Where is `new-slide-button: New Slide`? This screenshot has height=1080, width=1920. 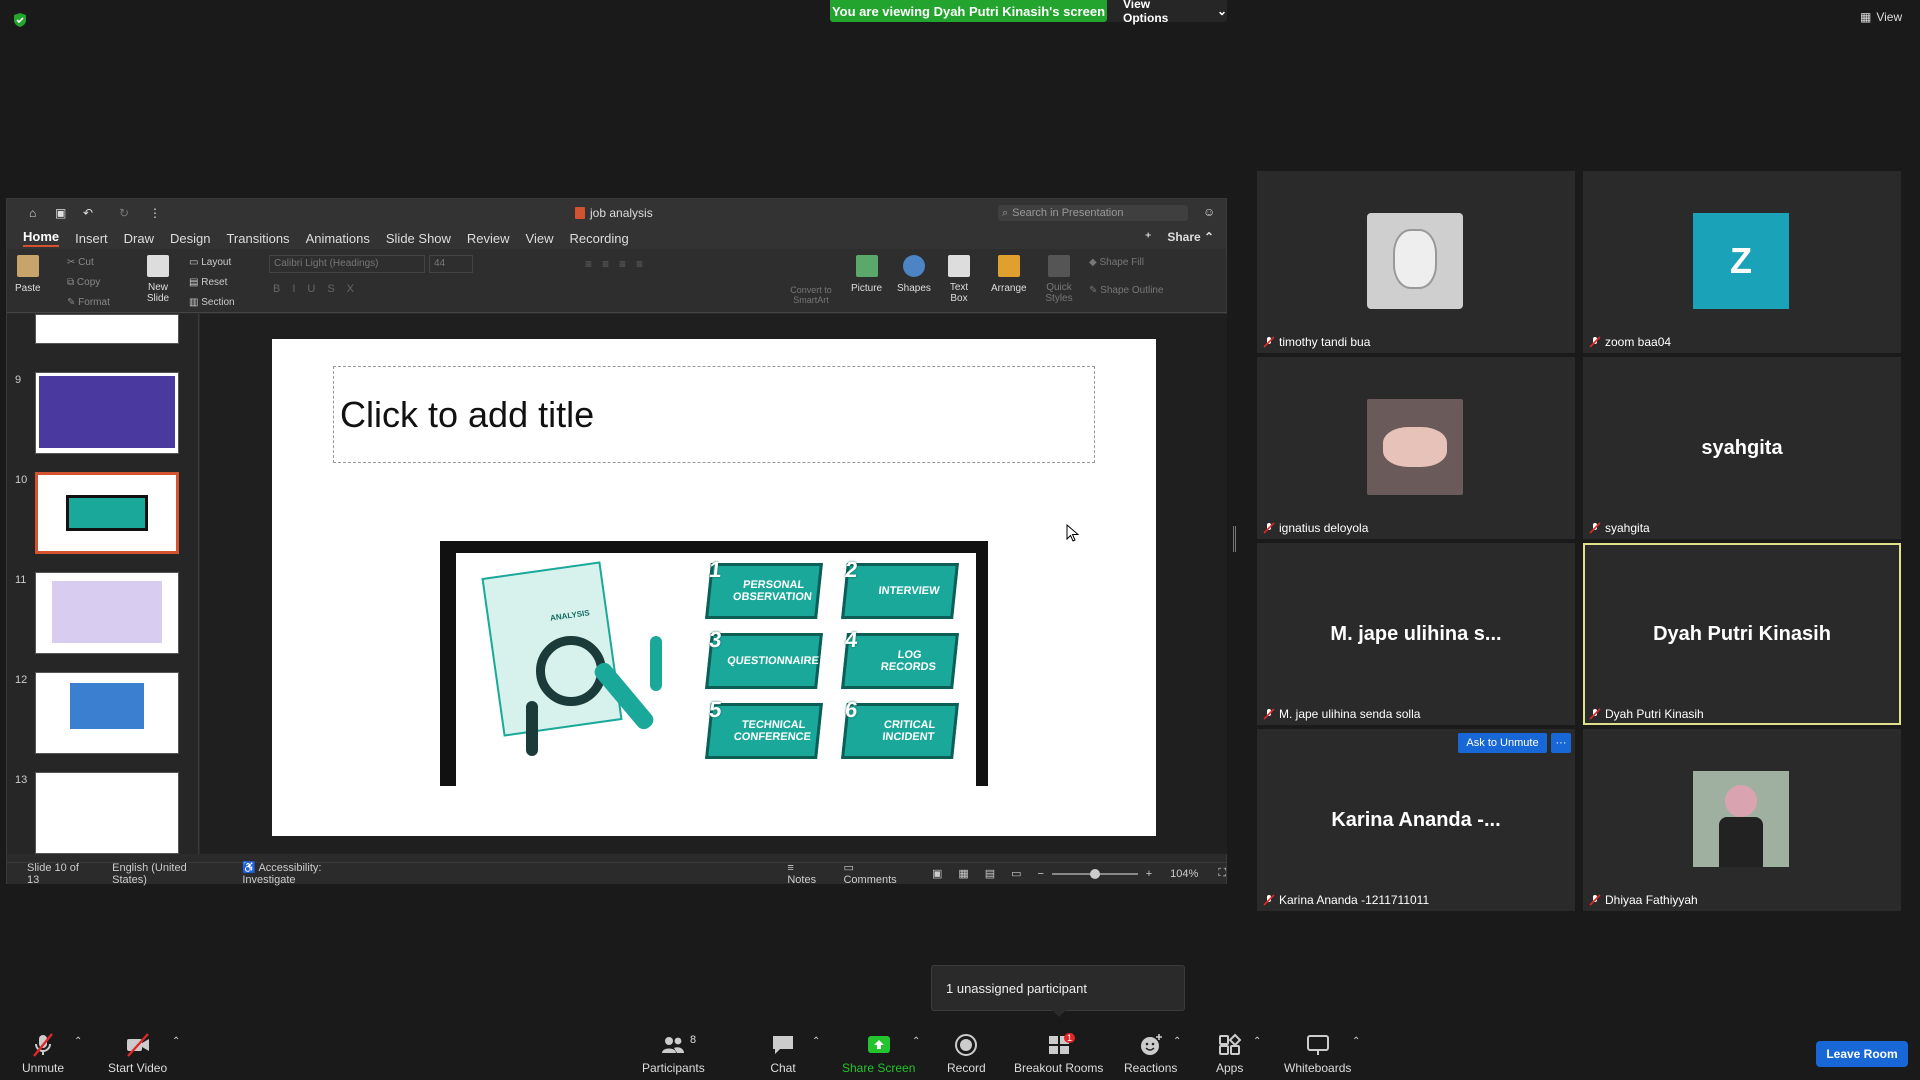
new-slide-button: New Slide is located at coordinates (158, 279).